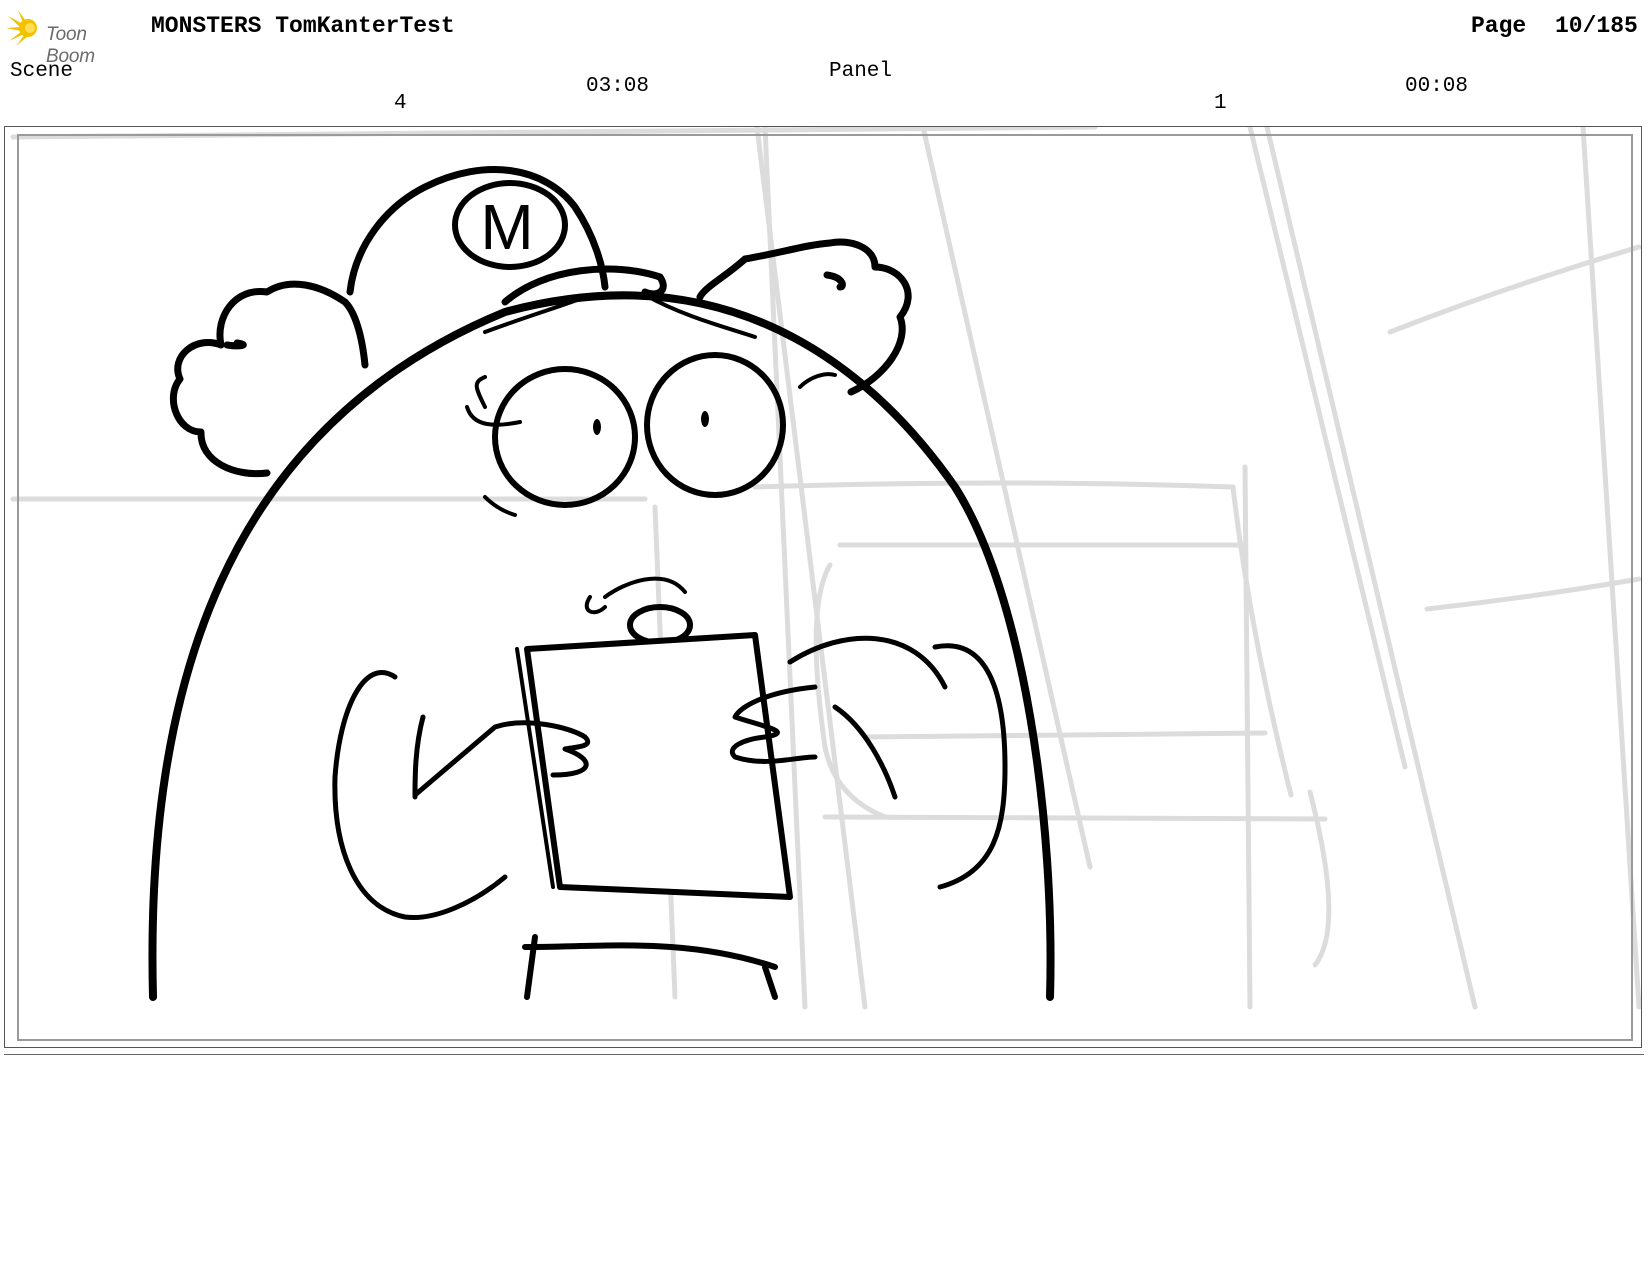 The width and height of the screenshot is (1648, 1276). I want to click on logo-burst-icon, so click(21, 28).